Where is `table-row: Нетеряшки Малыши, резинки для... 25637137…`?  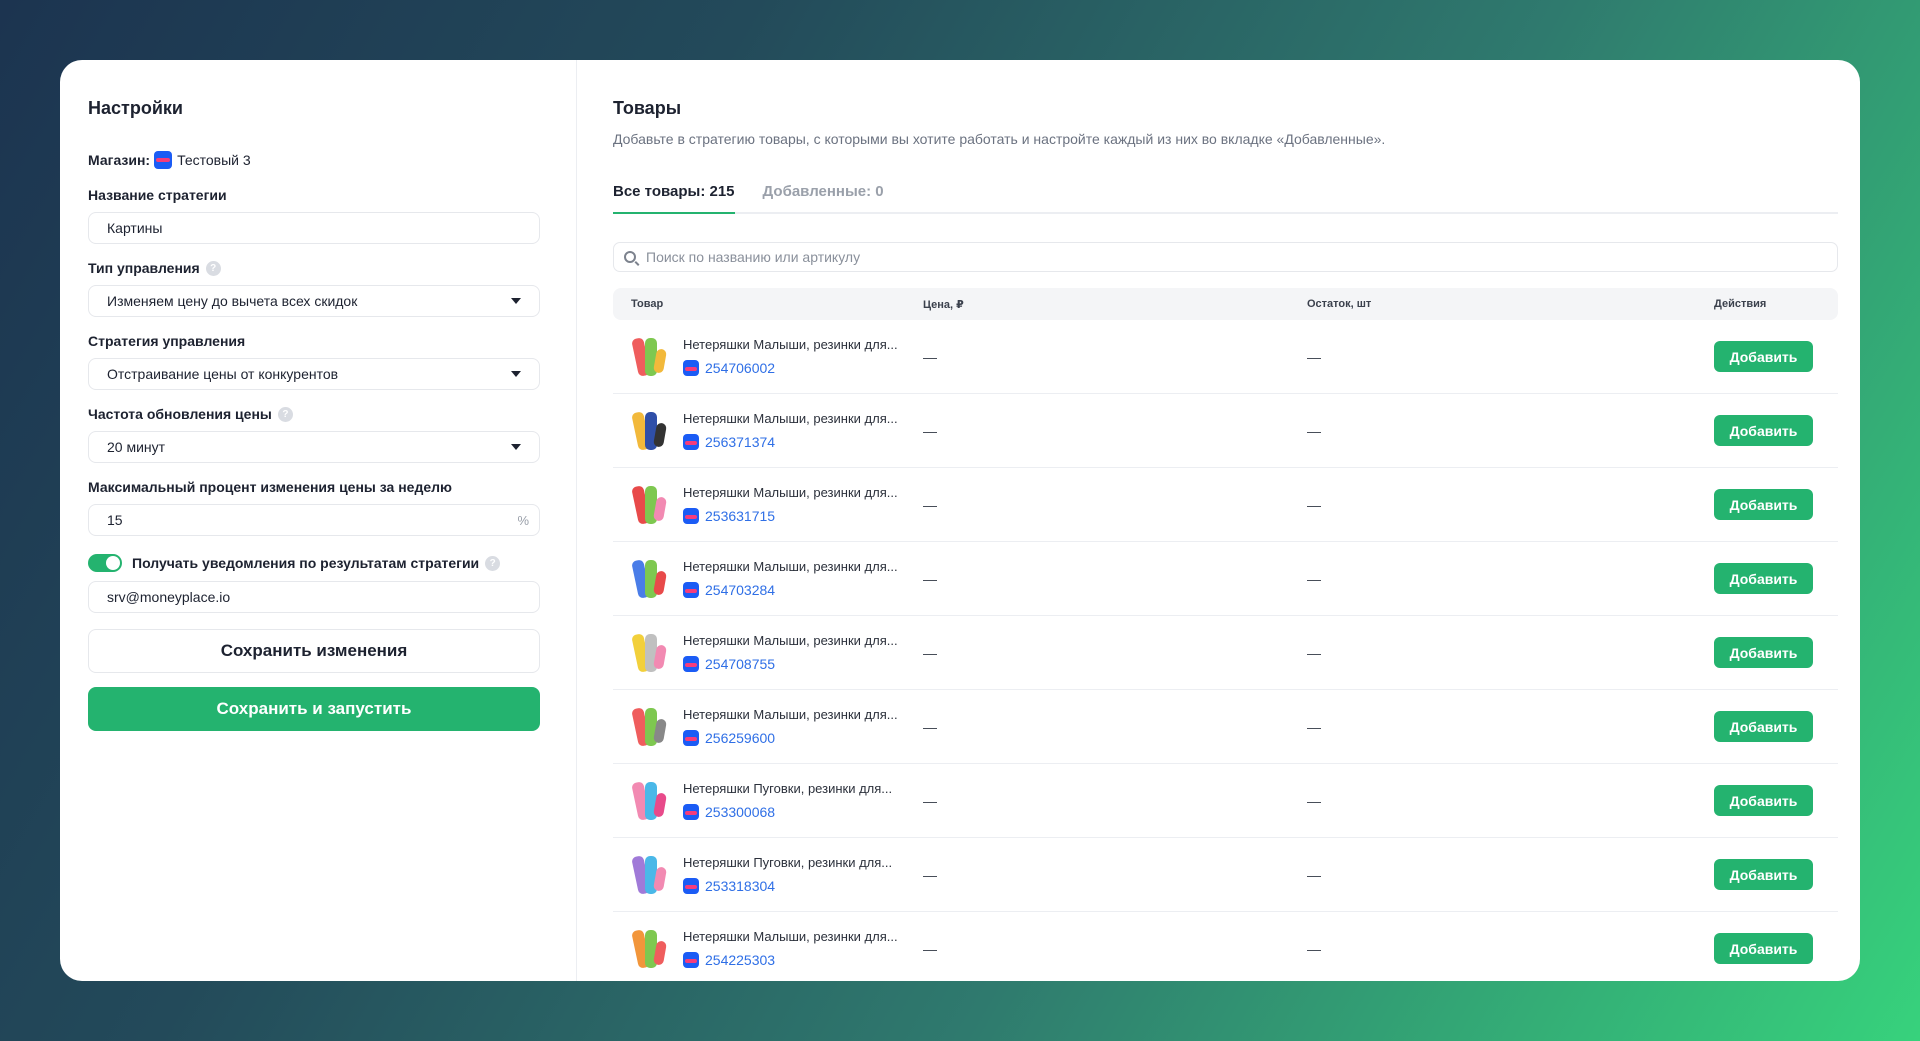
table-row: Нетеряшки Малыши, резинки для... 25637137… is located at coordinates (1225, 431).